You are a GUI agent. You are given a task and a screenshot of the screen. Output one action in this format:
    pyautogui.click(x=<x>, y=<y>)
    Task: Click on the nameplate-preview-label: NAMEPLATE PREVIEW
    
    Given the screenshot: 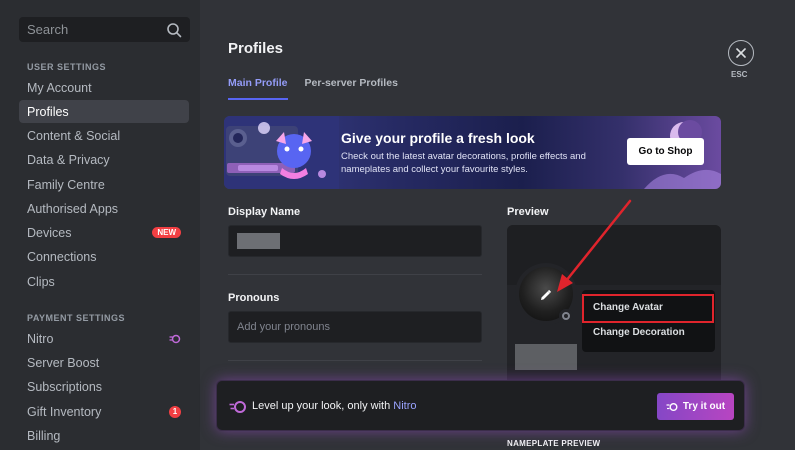 What is the action you would take?
    pyautogui.click(x=554, y=443)
    